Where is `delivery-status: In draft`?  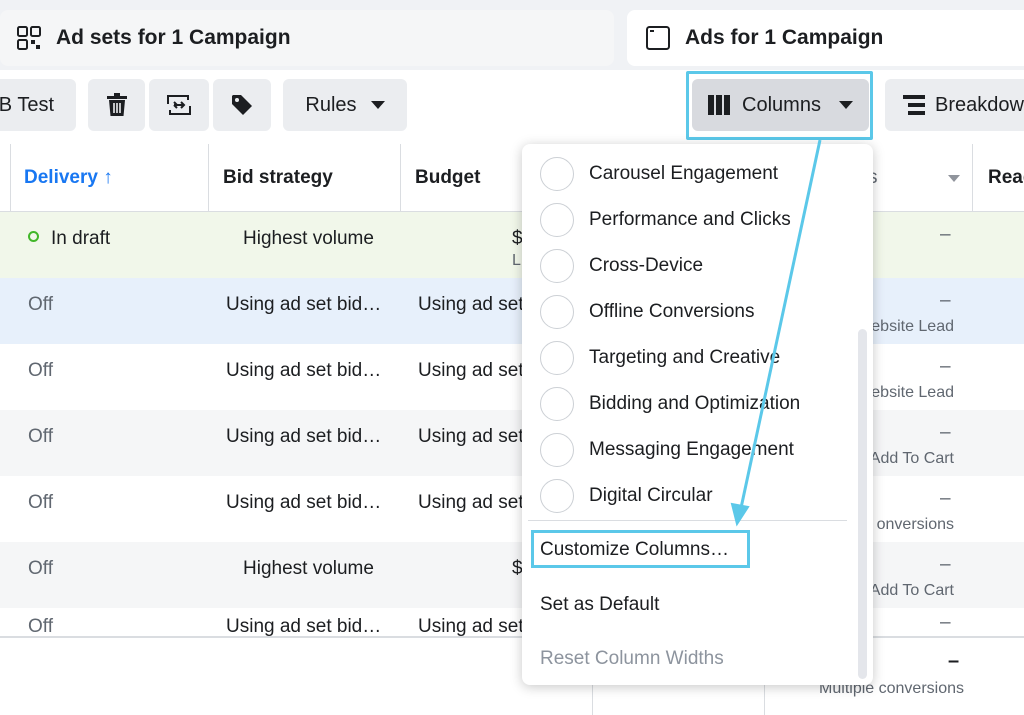
delivery-status: In draft is located at coordinates (81, 238).